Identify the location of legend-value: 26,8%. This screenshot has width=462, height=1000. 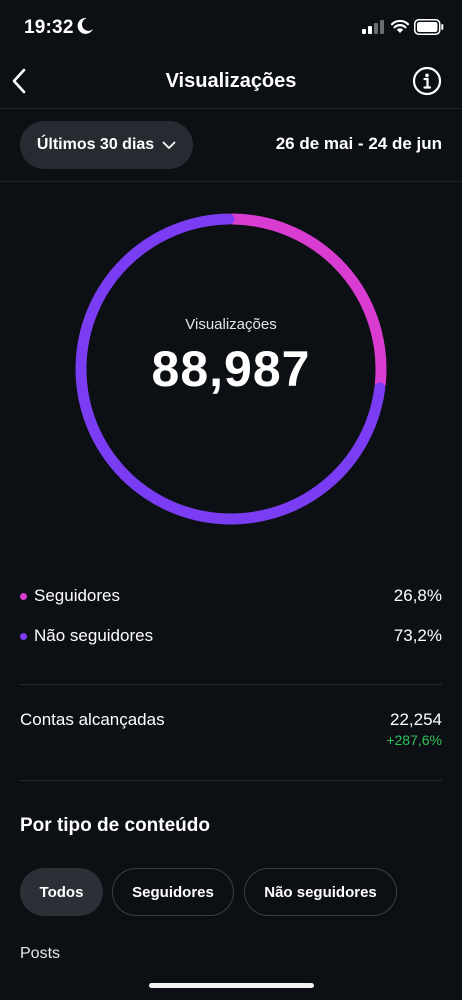
(417, 595).